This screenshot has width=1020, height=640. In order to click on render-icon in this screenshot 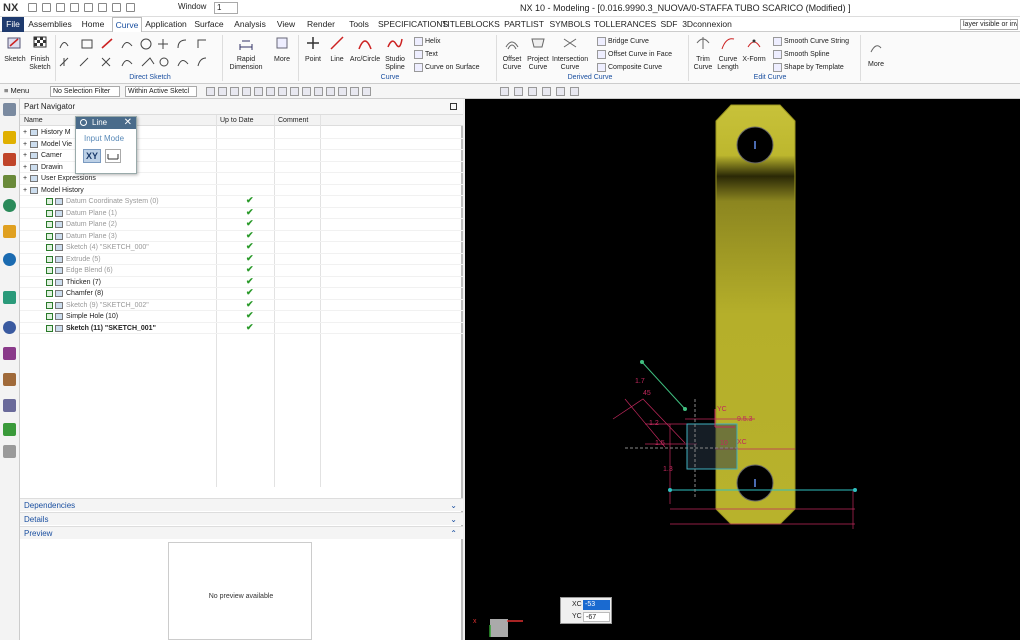, I will do `click(532, 91)`.